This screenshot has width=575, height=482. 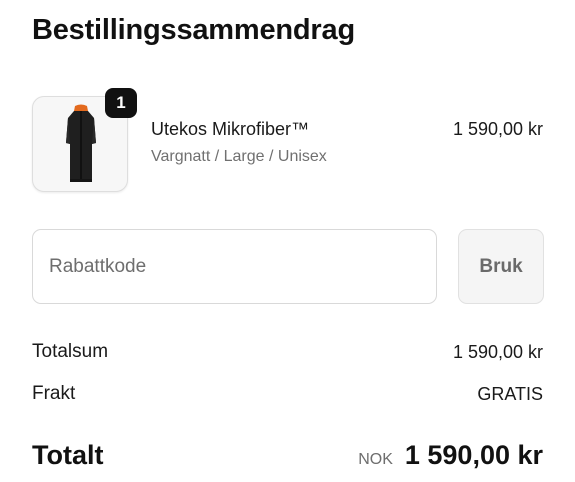 I want to click on product-variant: Vargnatt / Large / Unisex, so click(x=239, y=156).